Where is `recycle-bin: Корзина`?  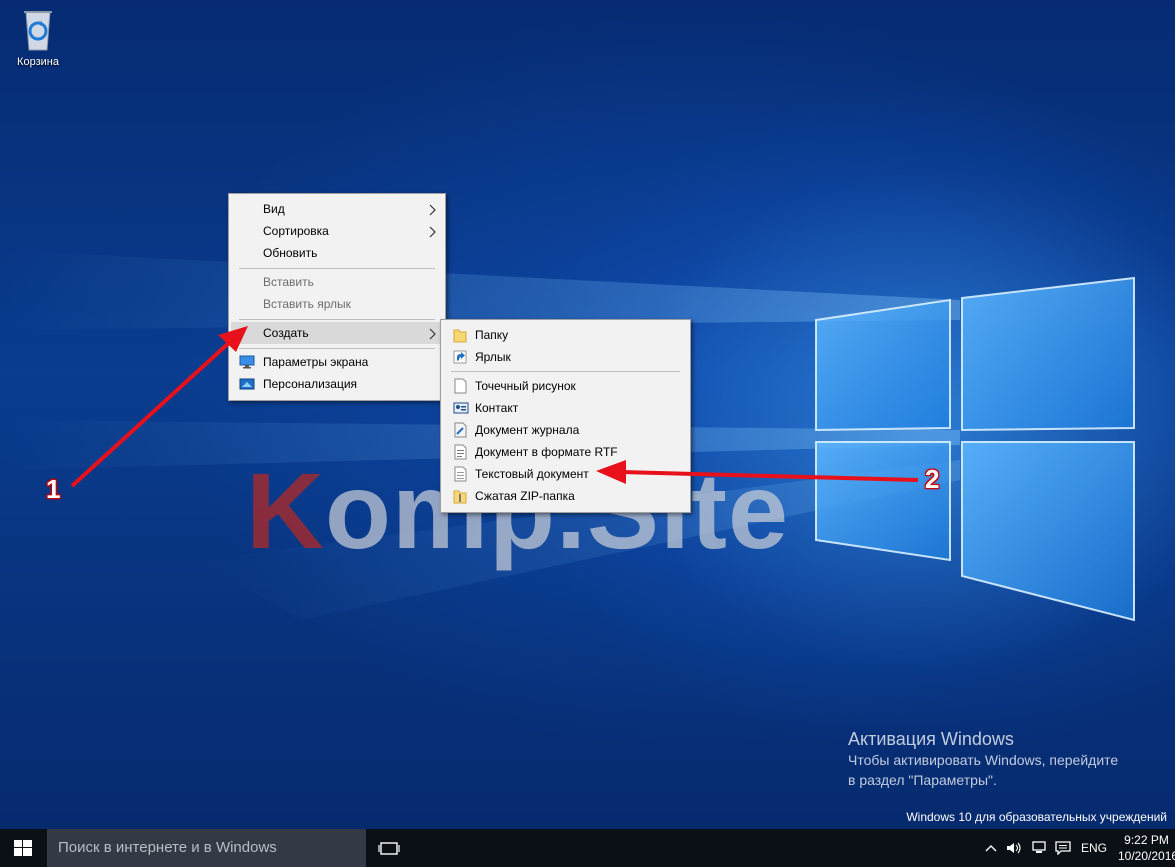 recycle-bin: Корзина is located at coordinates (38, 37).